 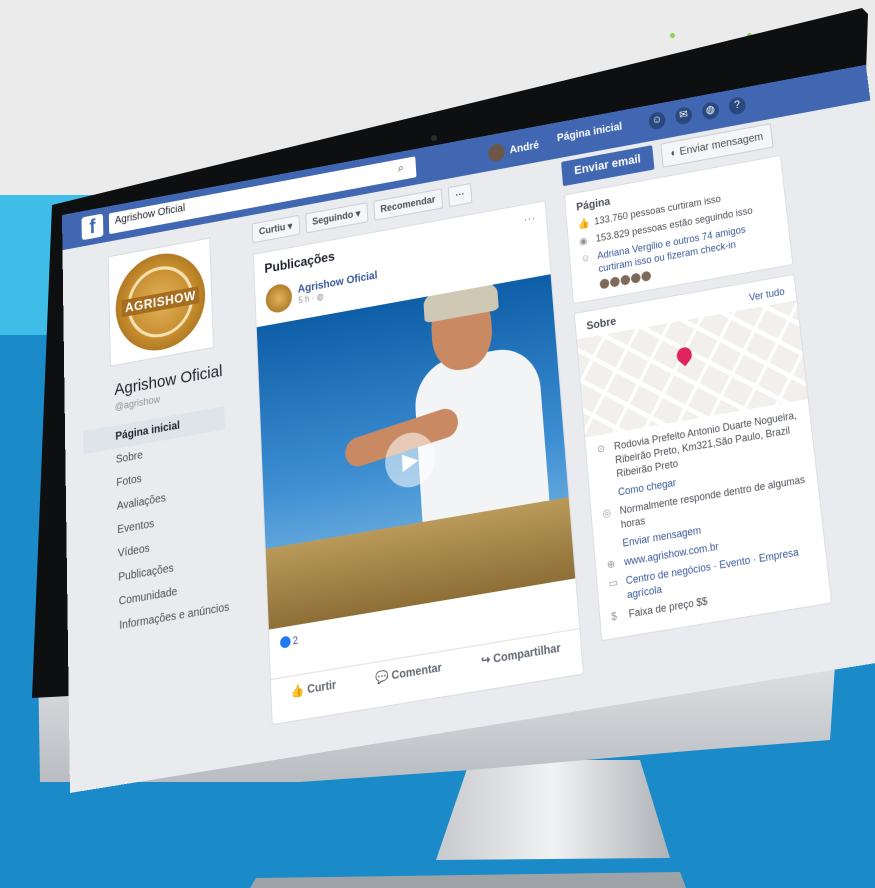 What do you see at coordinates (434, 138) in the screenshot?
I see `camera-dot` at bounding box center [434, 138].